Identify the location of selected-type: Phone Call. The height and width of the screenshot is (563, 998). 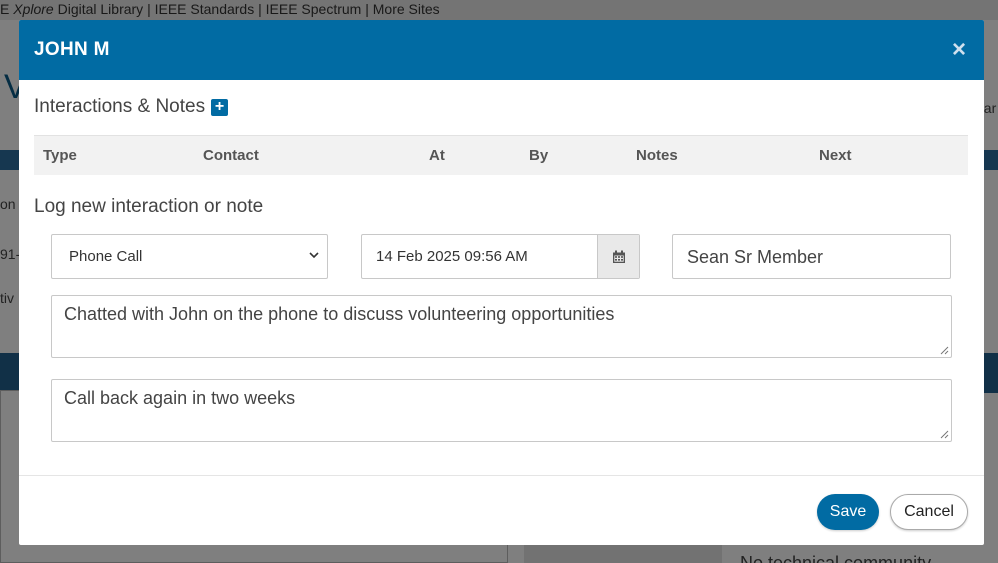
(106, 256).